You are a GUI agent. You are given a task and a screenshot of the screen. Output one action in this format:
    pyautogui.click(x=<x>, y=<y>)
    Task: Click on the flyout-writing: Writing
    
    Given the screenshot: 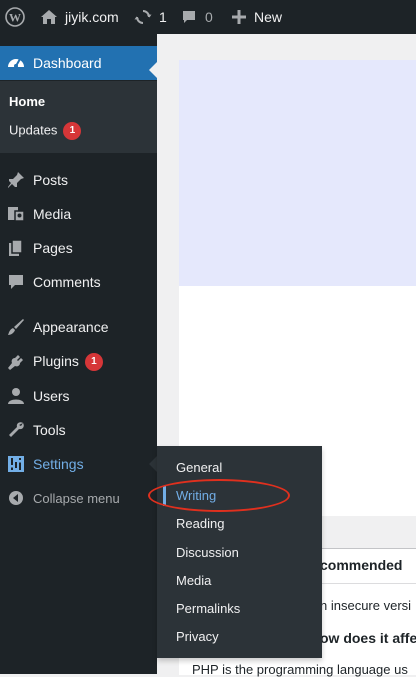 What is the action you would take?
    pyautogui.click(x=196, y=495)
    